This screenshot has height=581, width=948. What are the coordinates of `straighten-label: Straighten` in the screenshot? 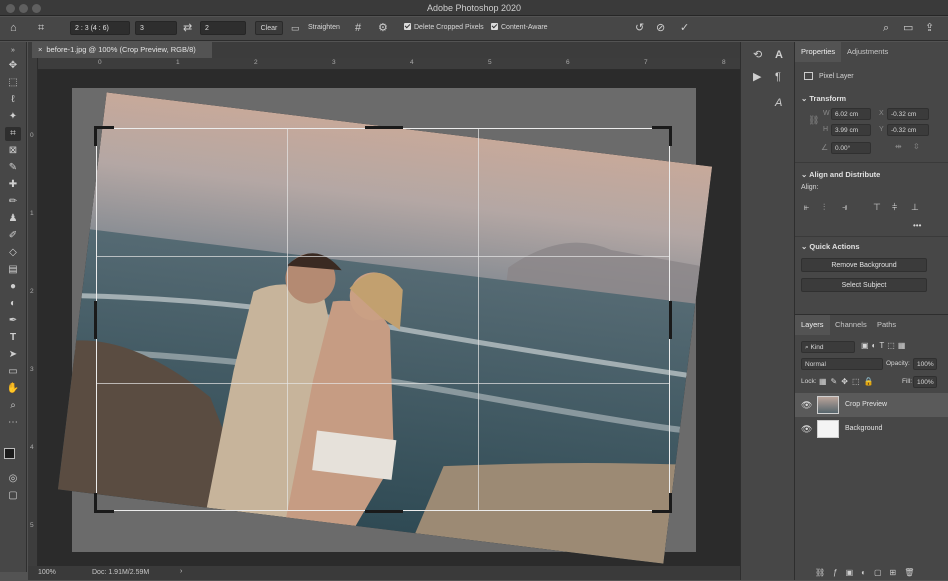 It's located at (324, 28).